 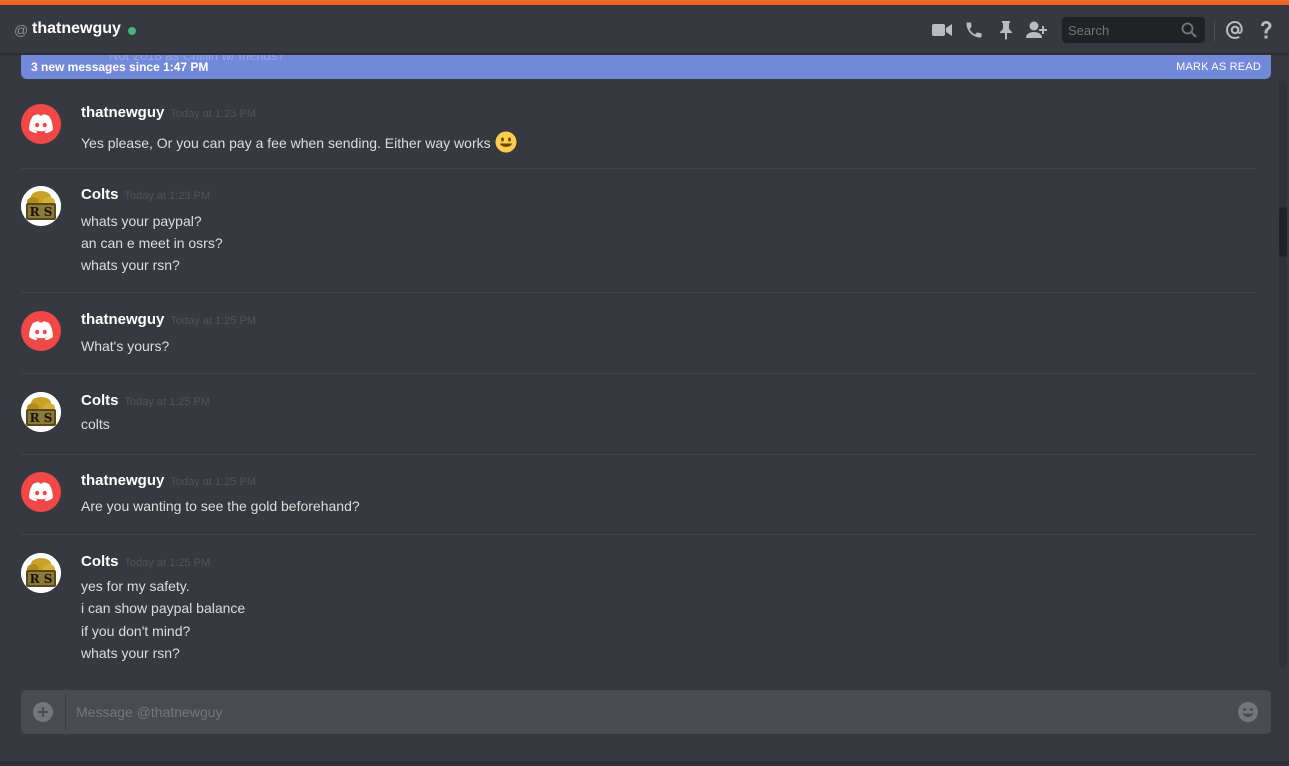 What do you see at coordinates (942, 30) in the screenshot?
I see `video-call-icon` at bounding box center [942, 30].